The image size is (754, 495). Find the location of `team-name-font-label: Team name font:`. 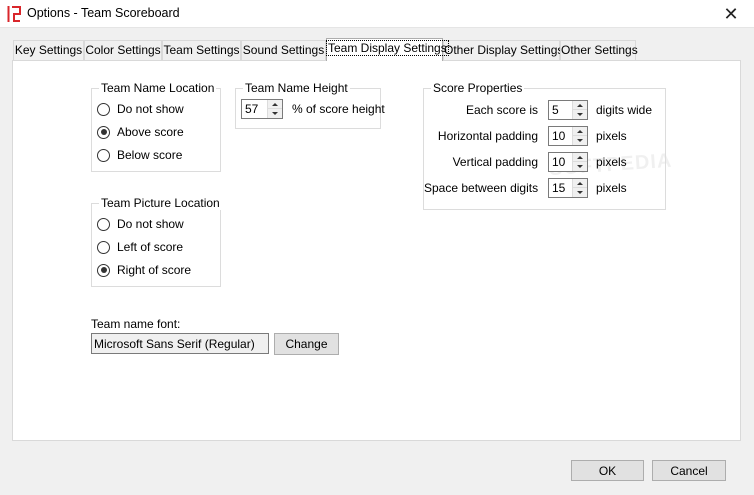

team-name-font-label: Team name font: is located at coordinates (136, 324).